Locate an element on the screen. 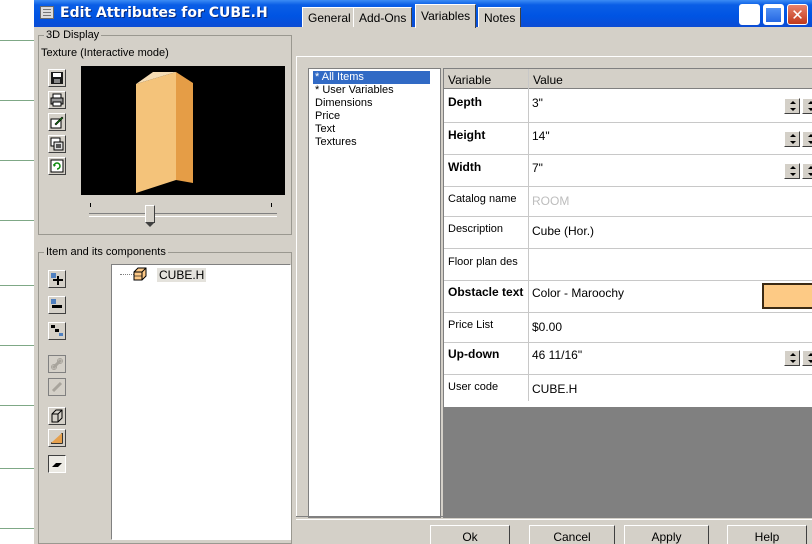  category-dimensions: Dimensions is located at coordinates (343, 103).